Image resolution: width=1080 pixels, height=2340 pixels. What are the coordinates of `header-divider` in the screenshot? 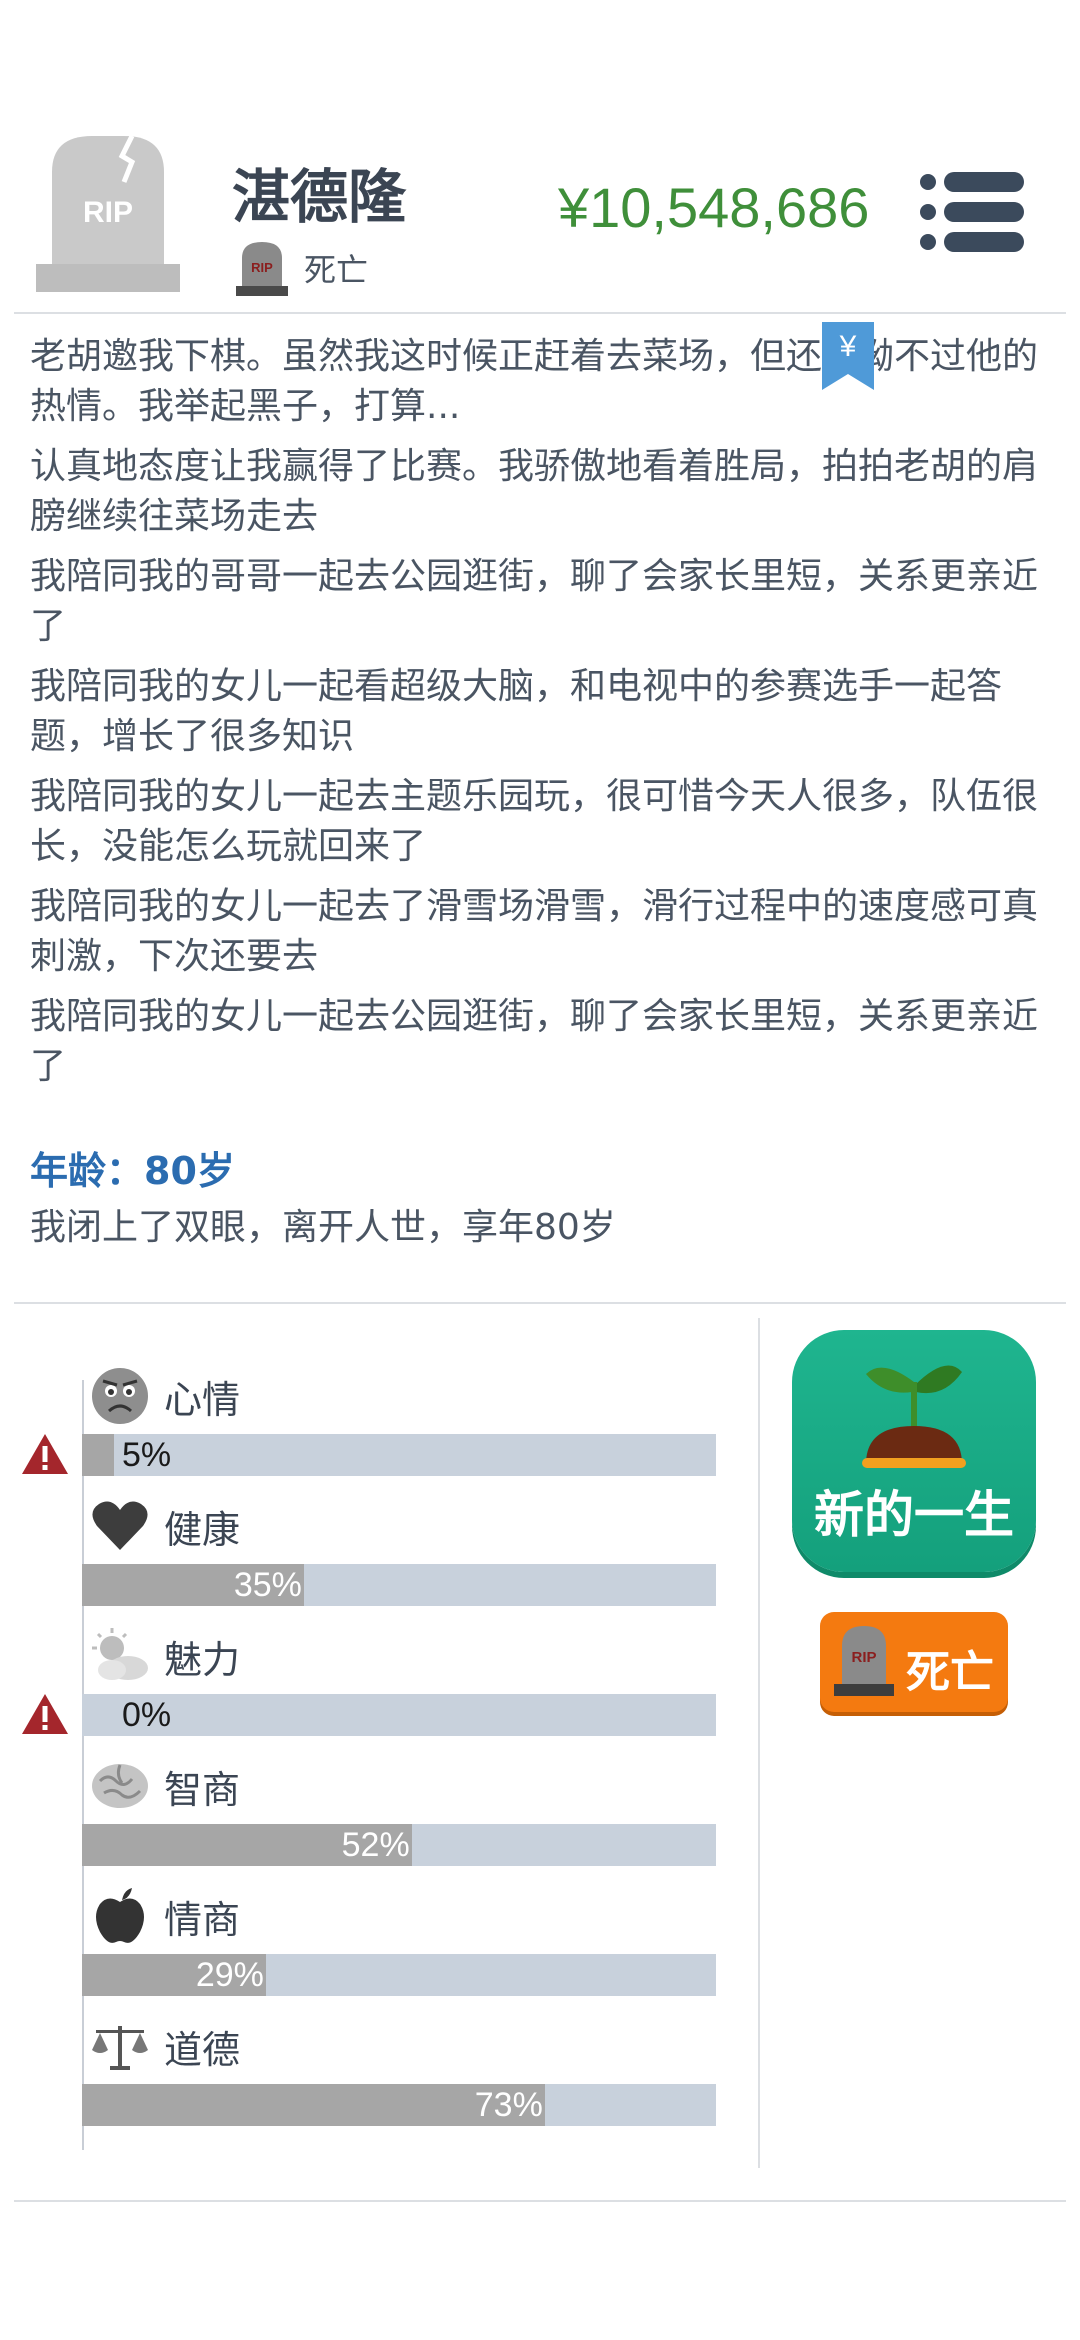 It's located at (540, 313).